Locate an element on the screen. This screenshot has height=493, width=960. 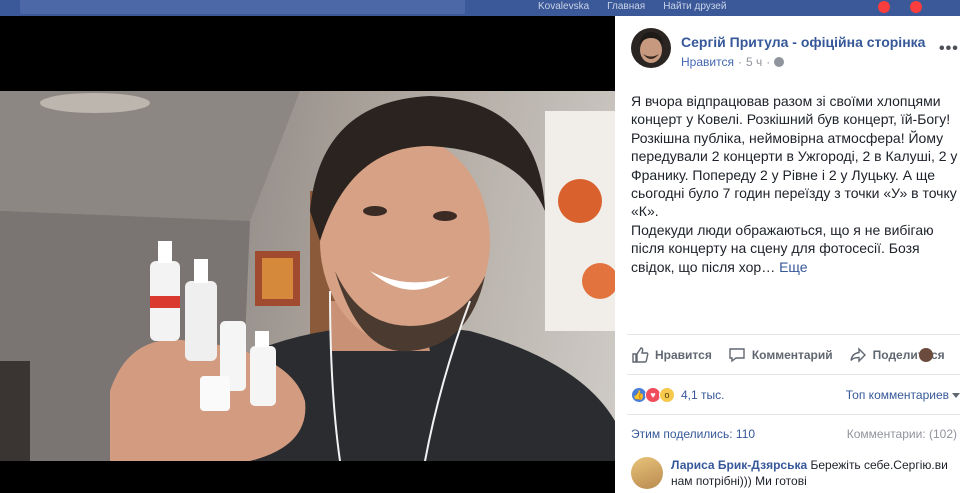
share-button: Поделиться is located at coordinates (900, 355).